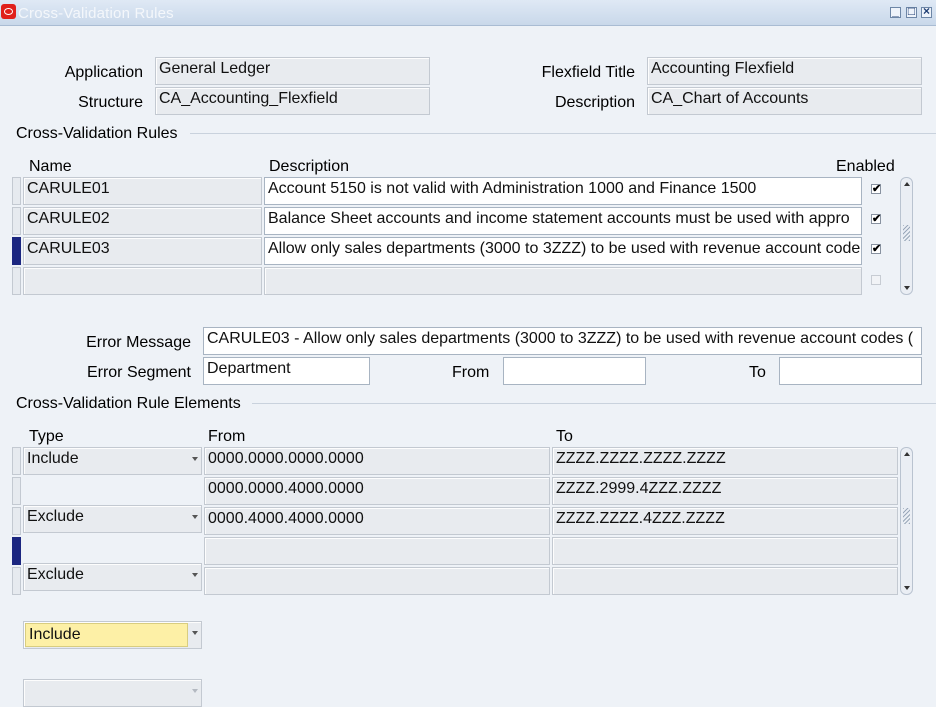  I want to click on element-from-field: 0000.0000.4000.0000, so click(377, 491).